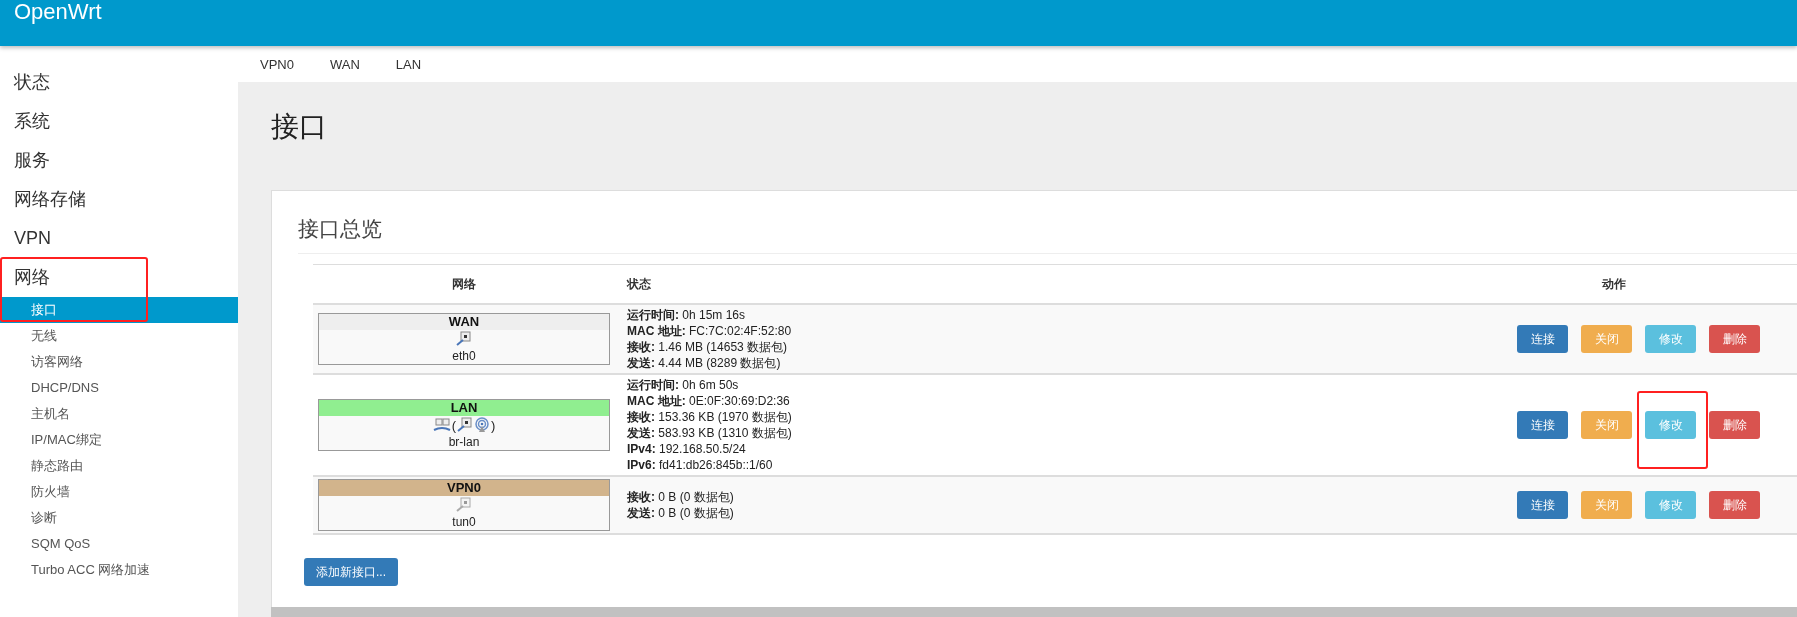 Image resolution: width=1797 pixels, height=617 pixels. Describe the element at coordinates (680, 513) in the screenshot. I see `status-line: 发送: 0 B (0 数据包)` at that location.